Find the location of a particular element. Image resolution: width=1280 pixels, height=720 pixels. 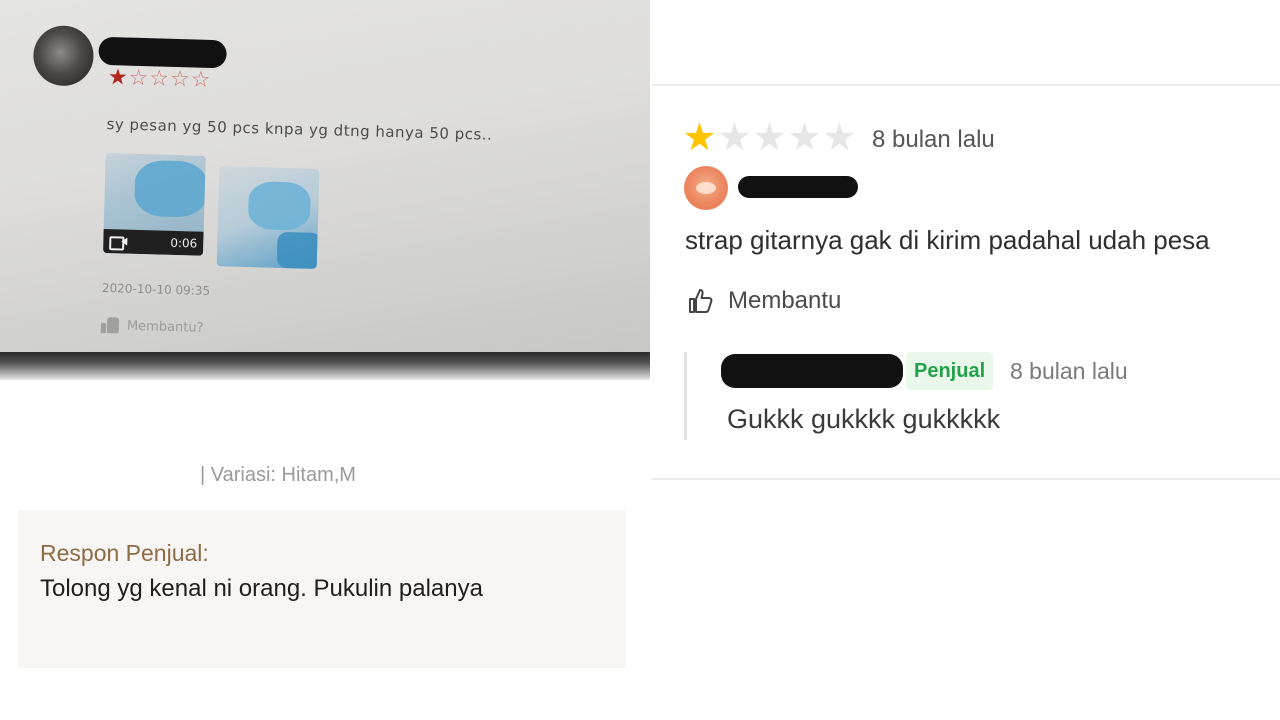

variation-label: | Variasi: Hitam,M is located at coordinates (278, 475).